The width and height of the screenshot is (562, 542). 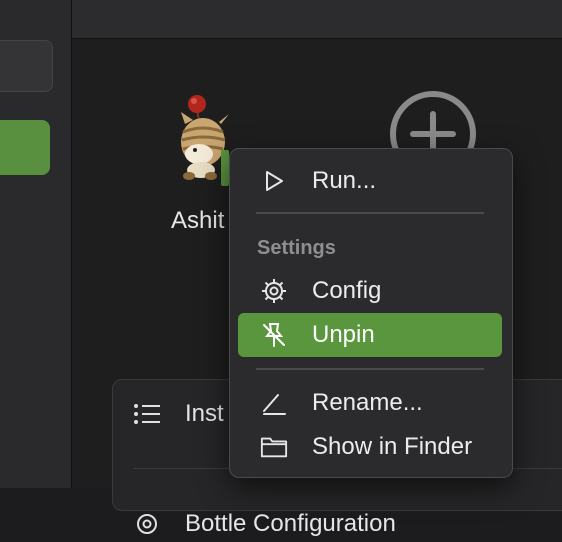 I want to click on menu-item-config: Config, so click(x=370, y=291).